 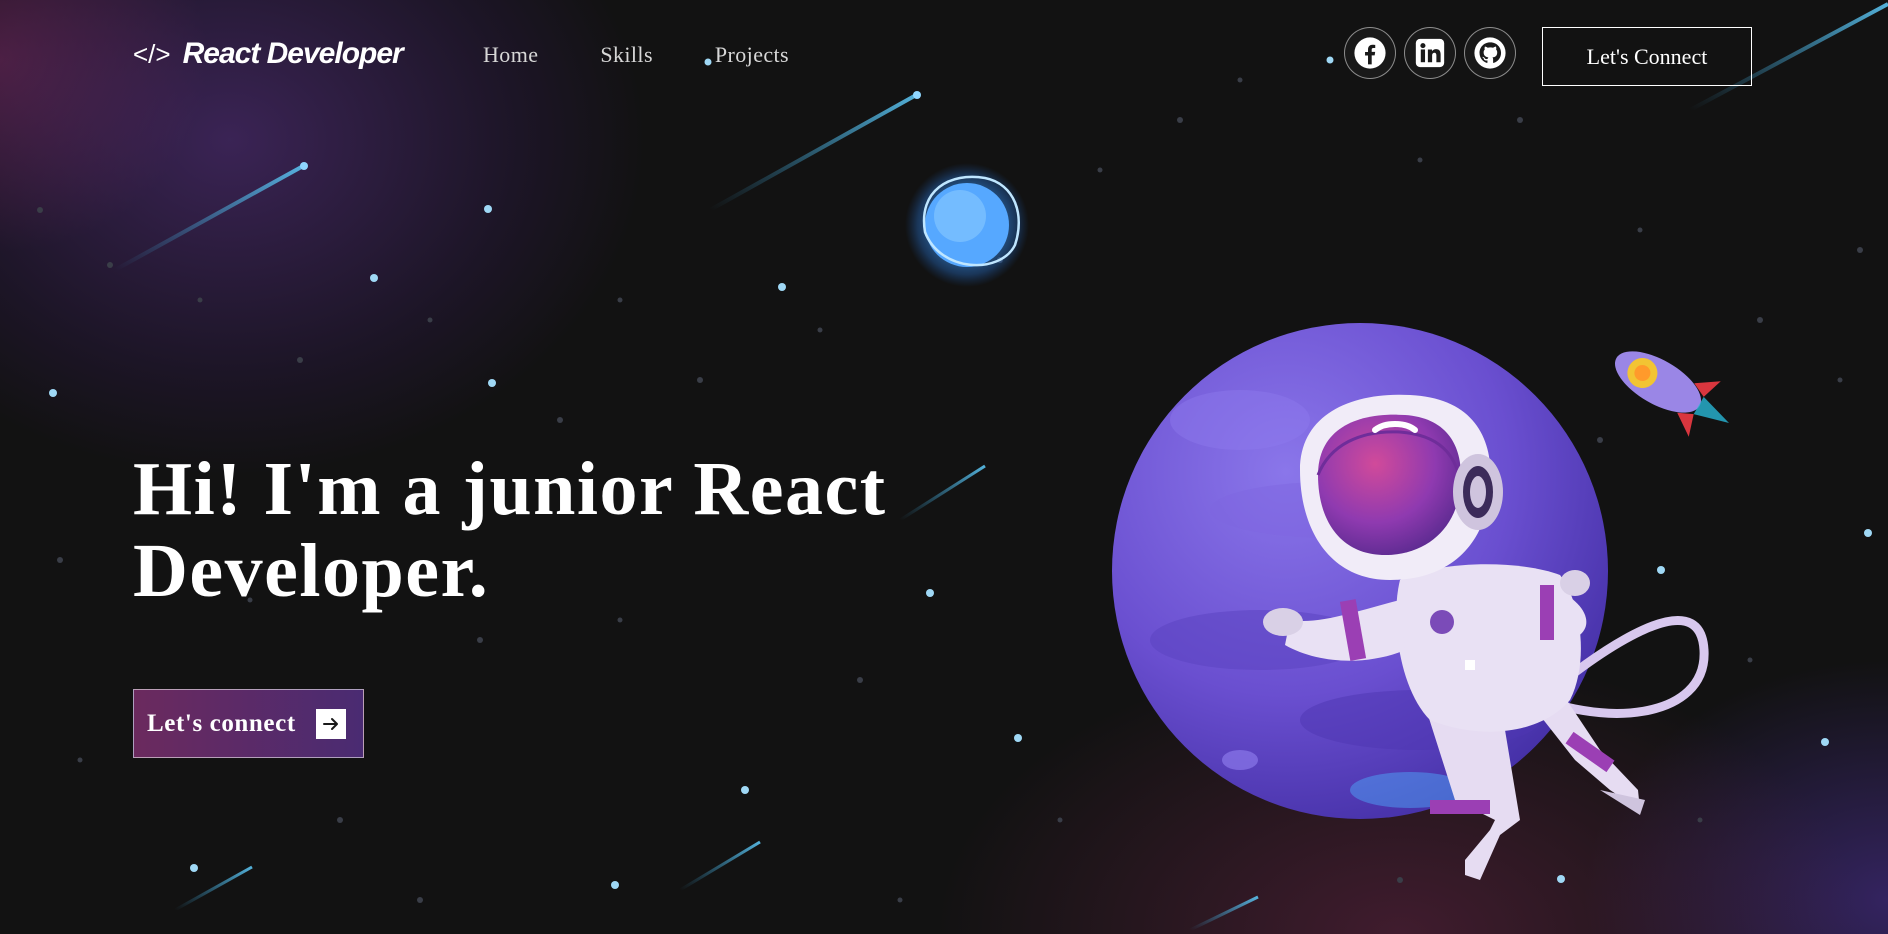 I want to click on social-links, so click(x=1430, y=53).